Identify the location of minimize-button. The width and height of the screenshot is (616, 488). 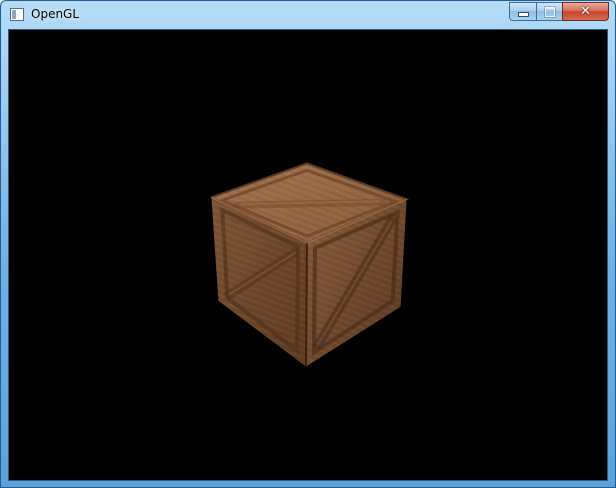
(522, 11).